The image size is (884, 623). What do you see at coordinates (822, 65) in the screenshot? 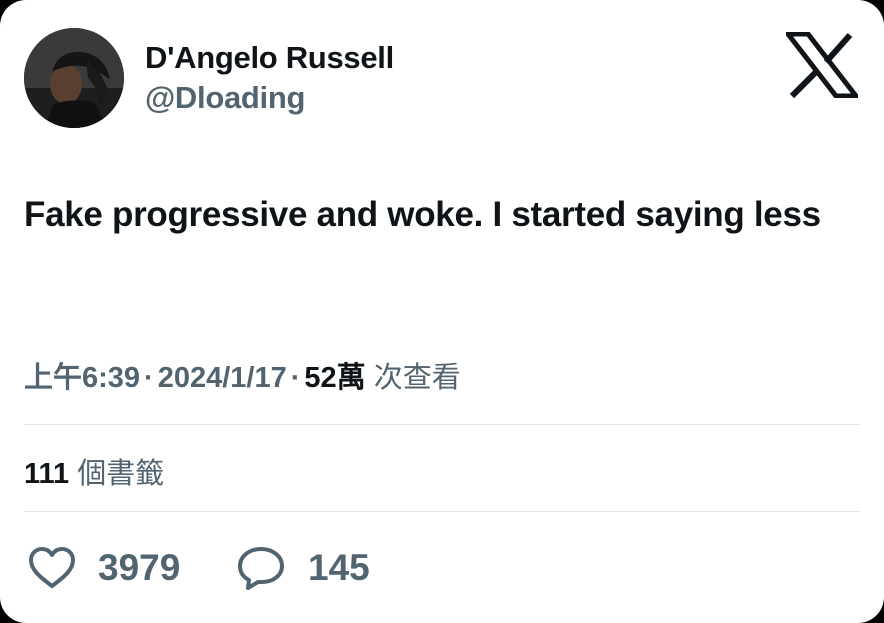
I see `x-logo-icon` at bounding box center [822, 65].